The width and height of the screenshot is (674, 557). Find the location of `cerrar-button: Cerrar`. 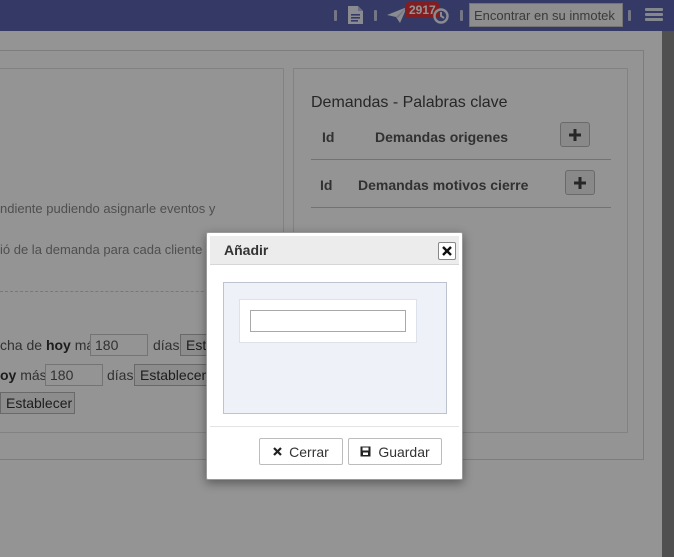

cerrar-button: Cerrar is located at coordinates (301, 451).